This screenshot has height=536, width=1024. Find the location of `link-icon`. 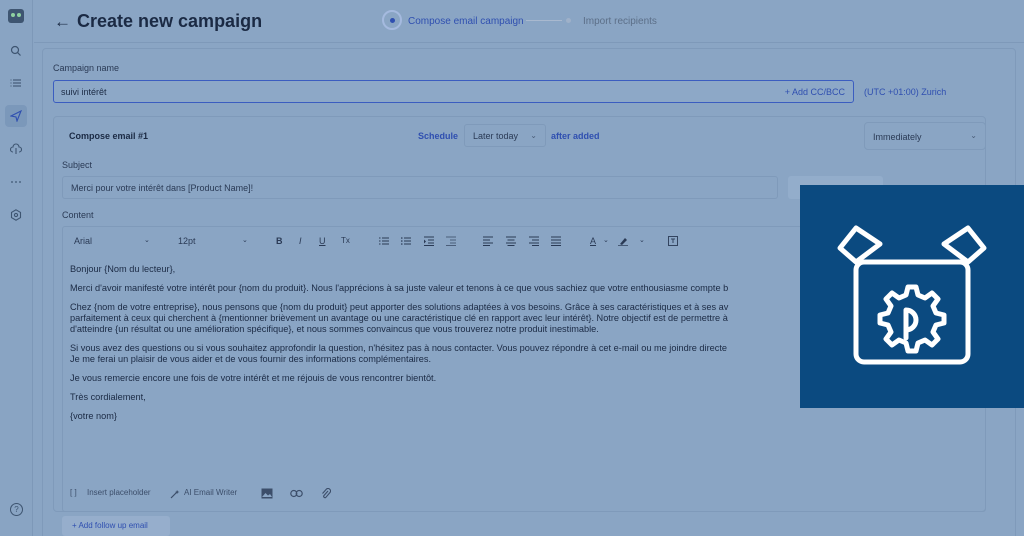

link-icon is located at coordinates (296, 493).